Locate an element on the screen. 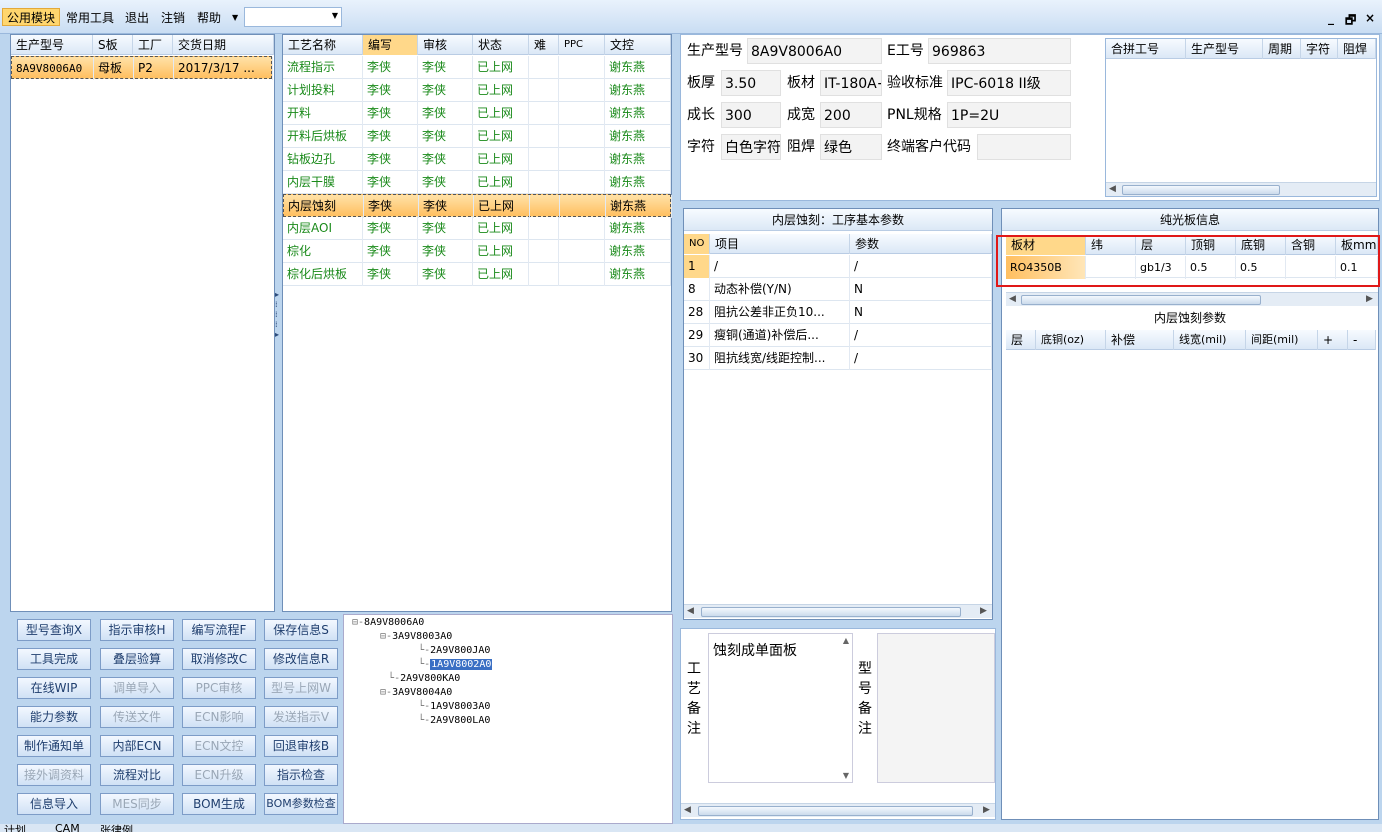 Image resolution: width=1382 pixels, height=832 pixels. action-button-5-1: 流程对比 is located at coordinates (137, 775).